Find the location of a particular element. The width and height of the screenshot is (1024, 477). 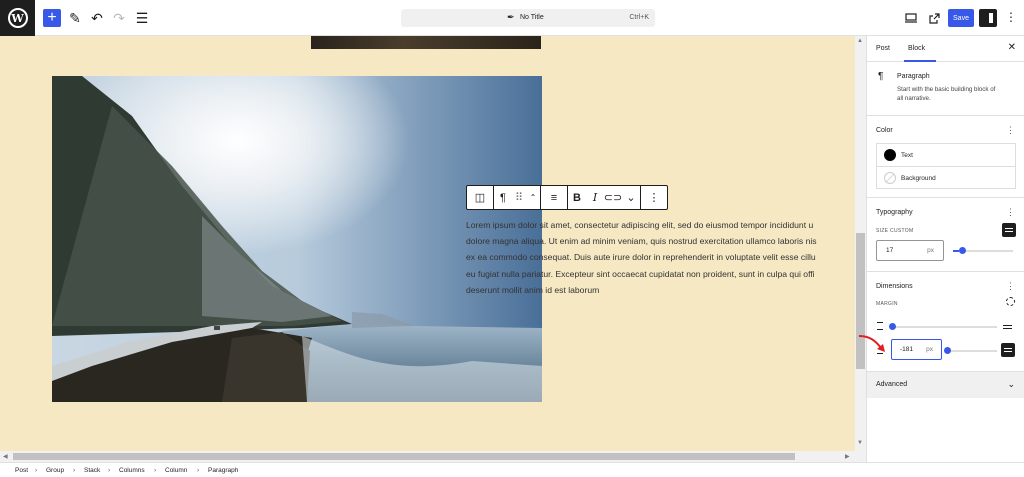

vertical-scrollbar: ▲ ▼ is located at coordinates (860, 249).